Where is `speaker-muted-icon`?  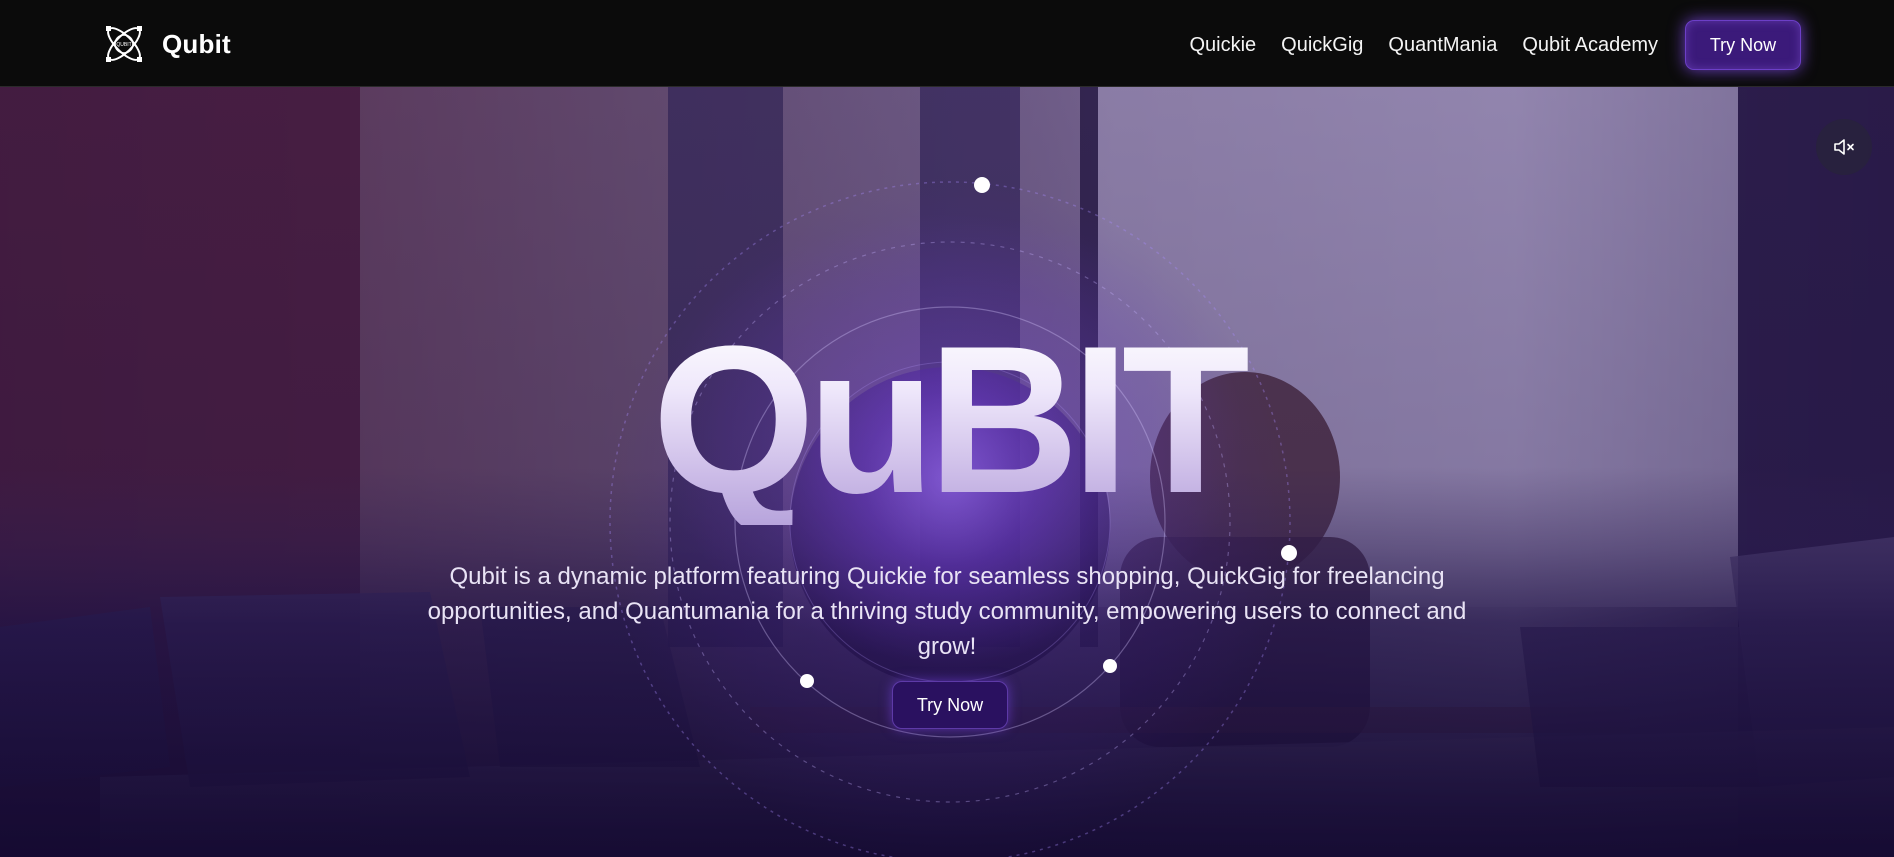
speaker-muted-icon is located at coordinates (1844, 147).